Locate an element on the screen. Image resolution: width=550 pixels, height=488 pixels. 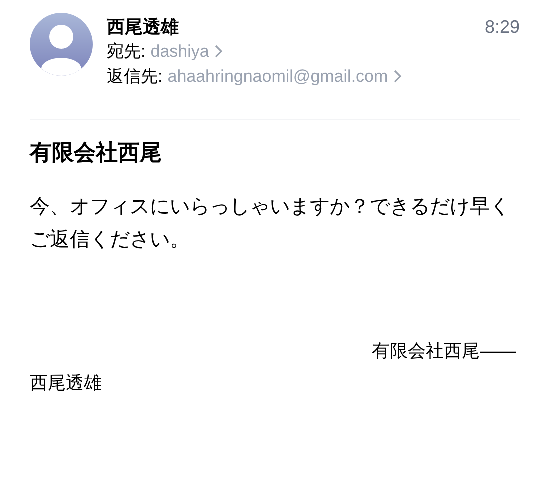
time-label: 8:29 is located at coordinates (502, 27).